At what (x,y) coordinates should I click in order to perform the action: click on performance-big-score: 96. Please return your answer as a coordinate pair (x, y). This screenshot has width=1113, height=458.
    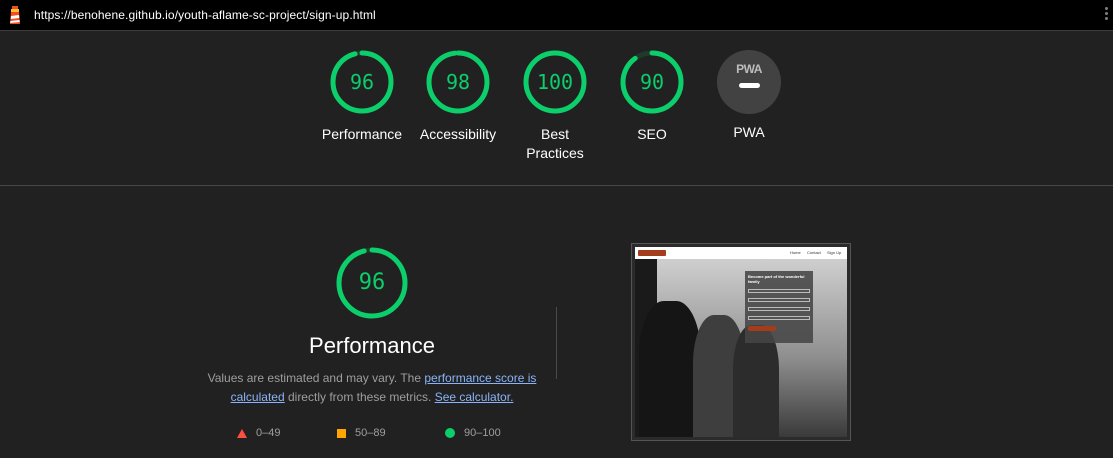
    Looking at the image, I should click on (372, 282).